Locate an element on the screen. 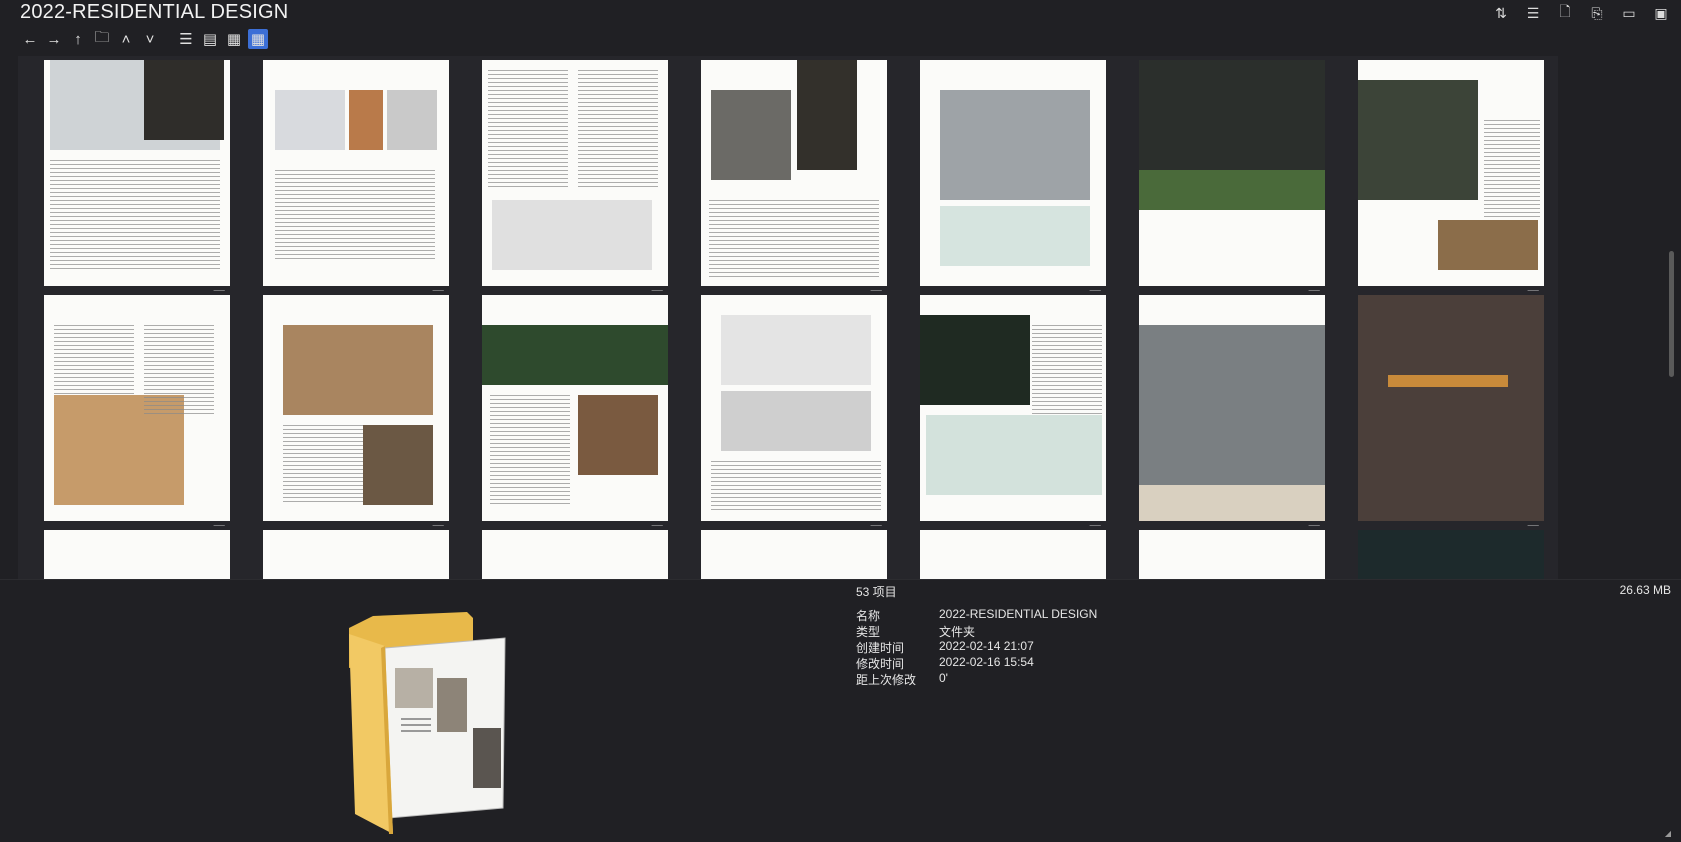 This screenshot has width=1681, height=842. info-row-type: 类型 文件夹 is located at coordinates (976, 631).